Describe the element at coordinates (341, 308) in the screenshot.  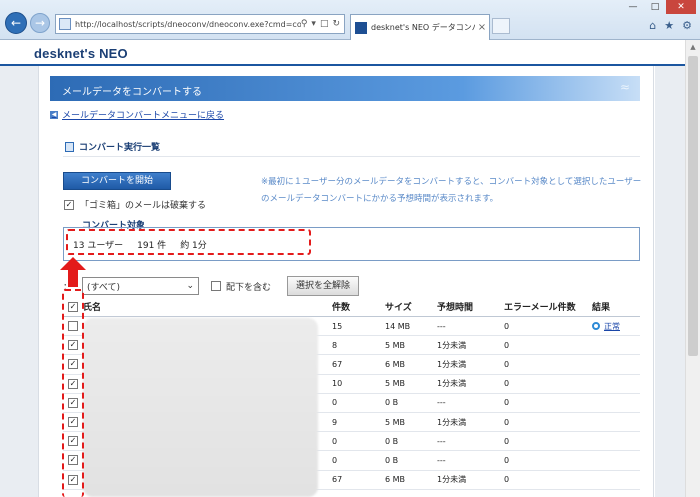
I see `col-count-header: 件数` at that location.